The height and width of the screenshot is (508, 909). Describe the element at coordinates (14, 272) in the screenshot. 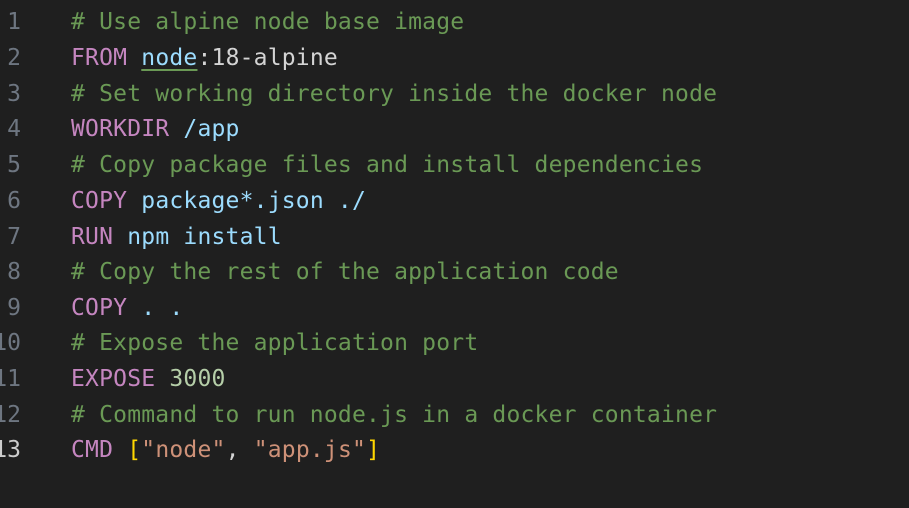

I see `line-number: 8` at that location.